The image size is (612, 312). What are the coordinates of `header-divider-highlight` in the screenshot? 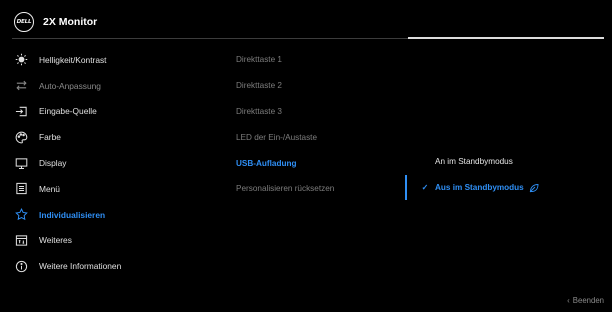 It's located at (506, 38).